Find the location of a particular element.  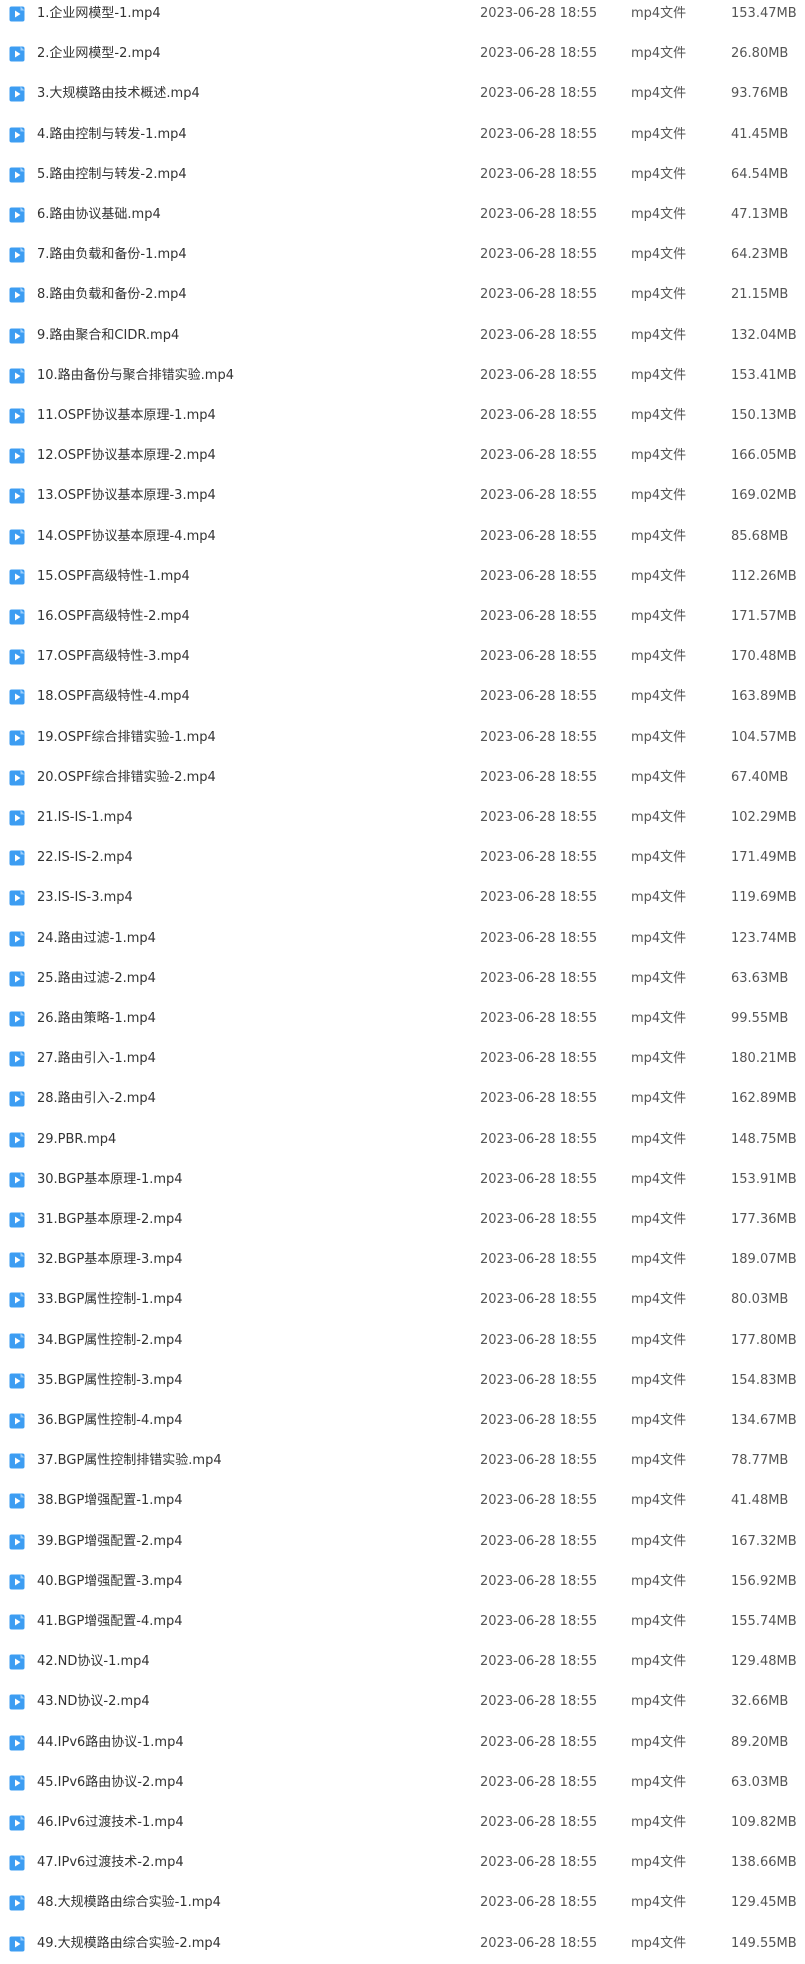

file-name: 45.IPv6路由协议-2.mp4 is located at coordinates (110, 1782).